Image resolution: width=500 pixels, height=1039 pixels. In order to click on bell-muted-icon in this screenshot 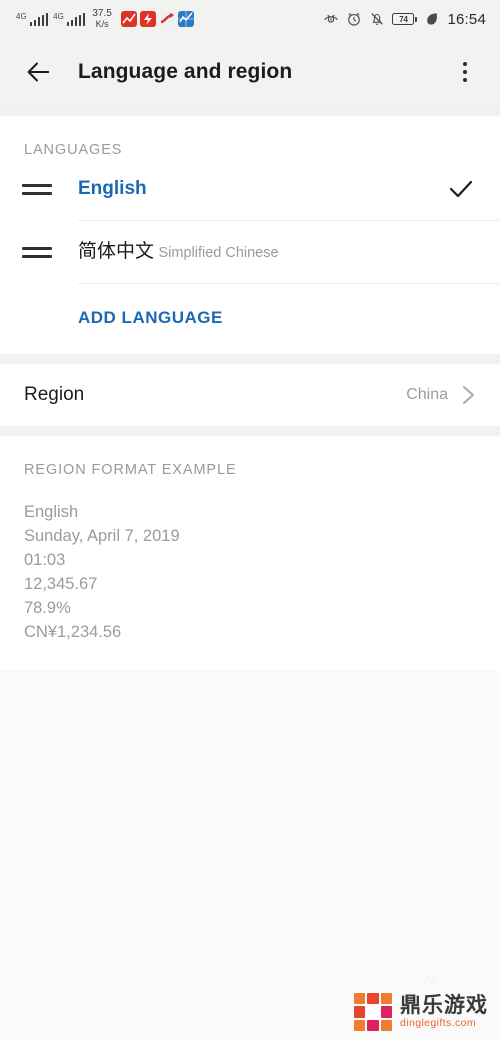, I will do `click(377, 19)`.